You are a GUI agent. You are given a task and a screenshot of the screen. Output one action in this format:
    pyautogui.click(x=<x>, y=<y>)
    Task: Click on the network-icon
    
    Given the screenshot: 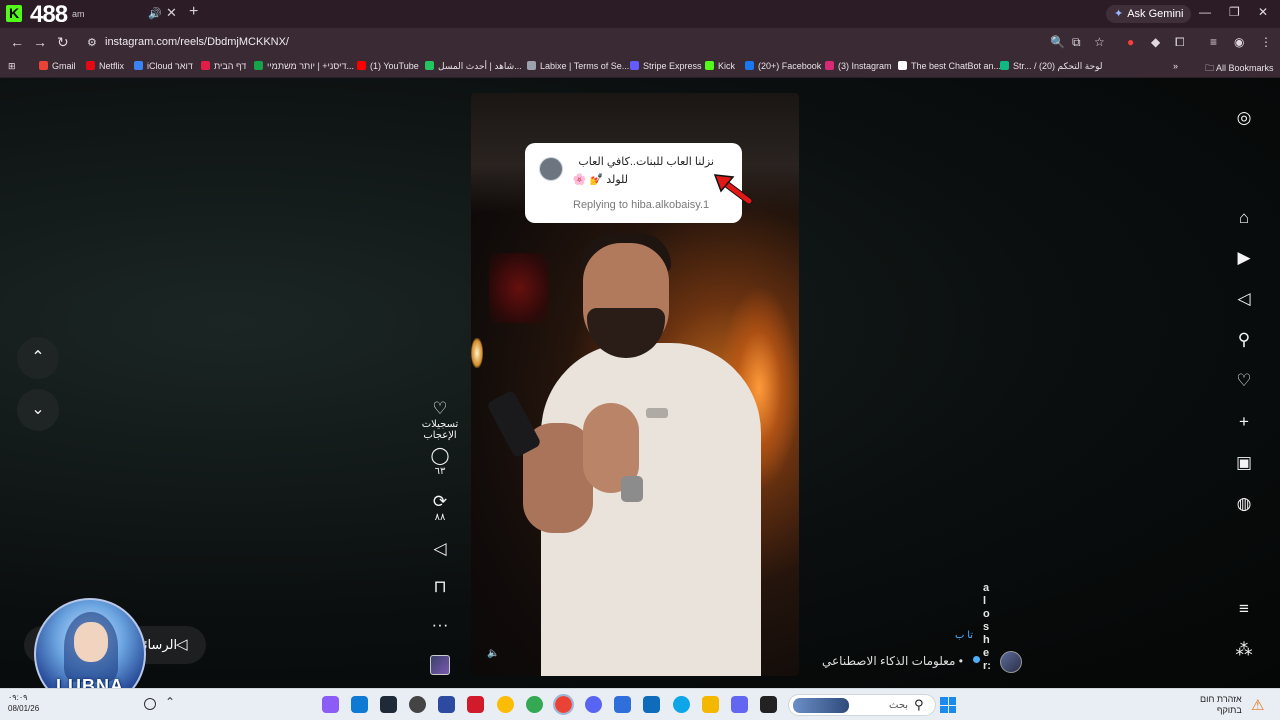 What is the action you would take?
    pyautogui.click(x=150, y=704)
    